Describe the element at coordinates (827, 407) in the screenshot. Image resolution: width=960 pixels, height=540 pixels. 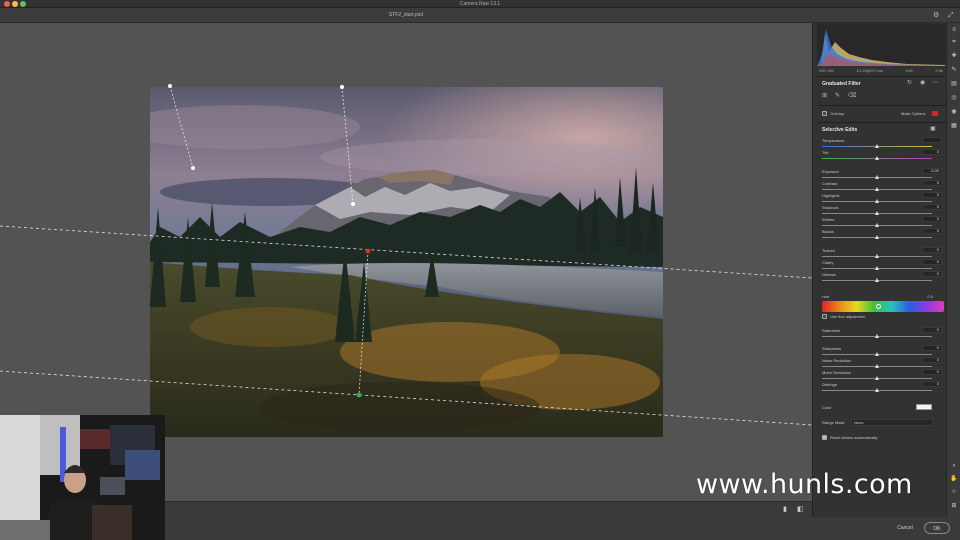
I see `color-label: Color` at that location.